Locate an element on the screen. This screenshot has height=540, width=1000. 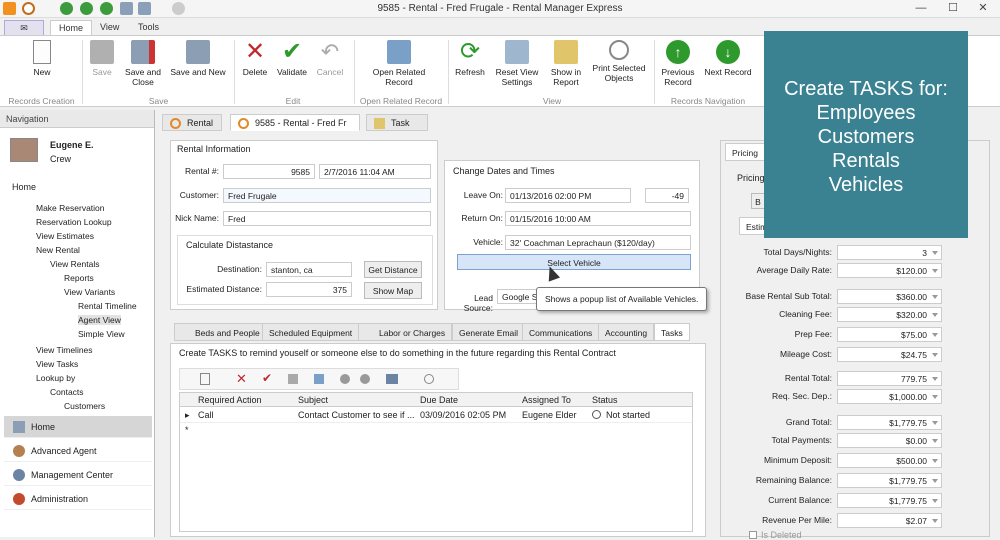
nav-button-administration: Administration is located at coordinates (78, 499).